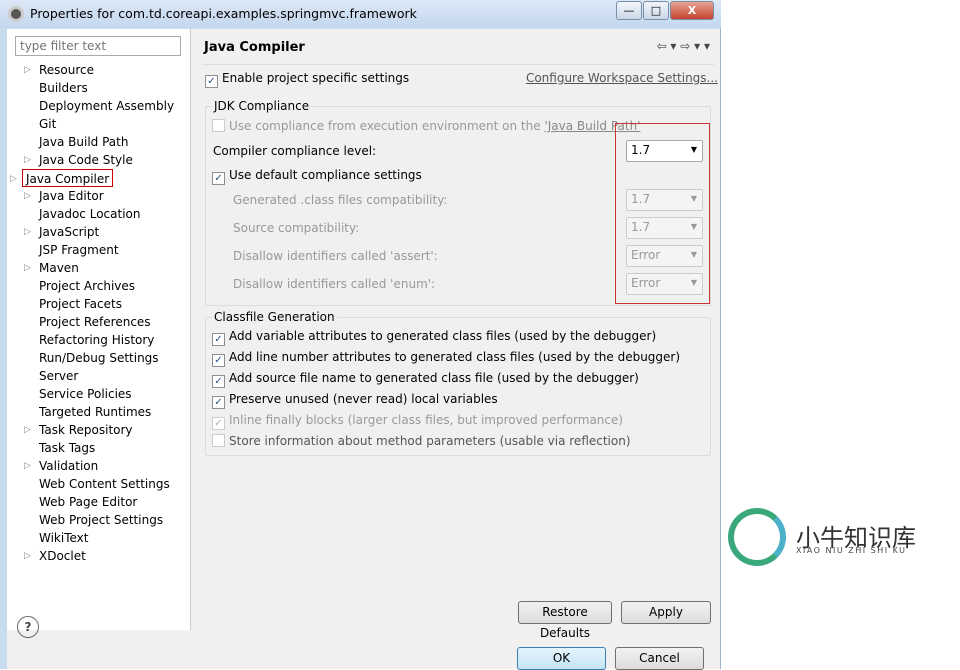 The image size is (960, 670). What do you see at coordinates (565, 620) in the screenshot?
I see `restore-defaults-button: Restore Defaults` at bounding box center [565, 620].